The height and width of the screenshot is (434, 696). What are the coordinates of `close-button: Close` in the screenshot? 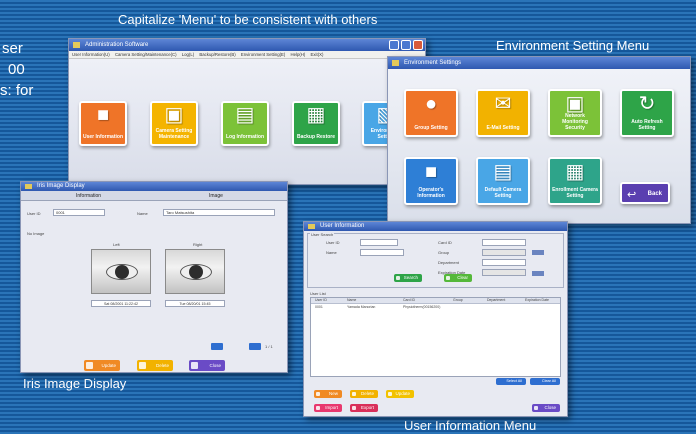 It's located at (207, 365).